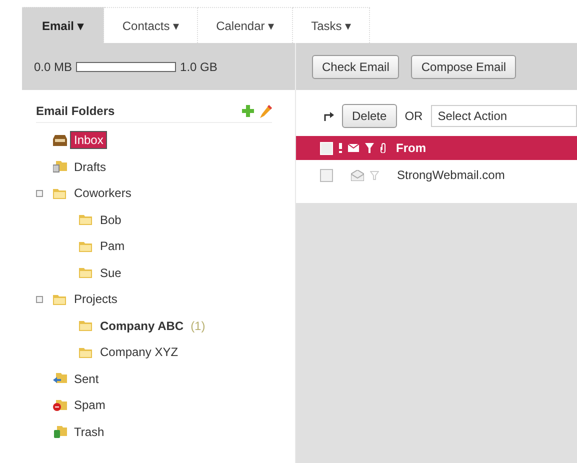 The width and height of the screenshot is (577, 463). I want to click on delete-button: Delete, so click(369, 116).